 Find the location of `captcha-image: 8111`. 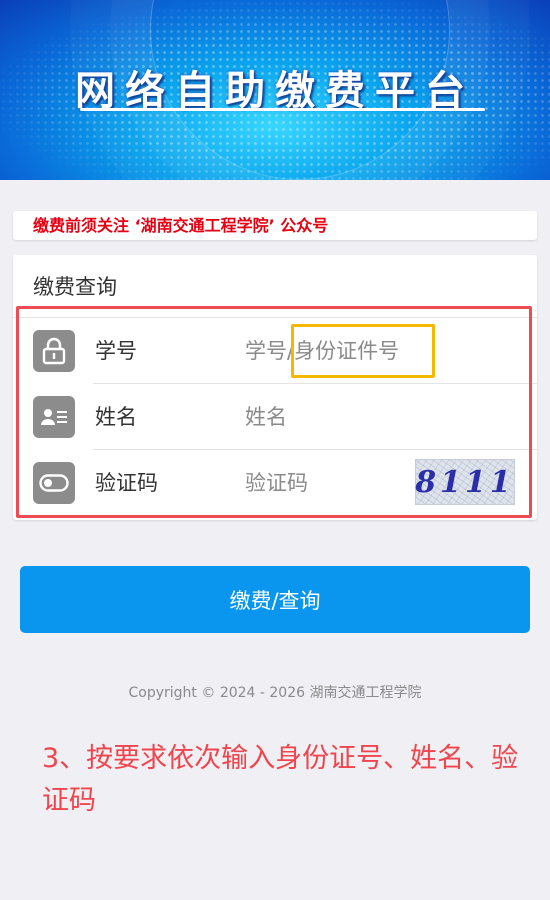

captcha-image: 8111 is located at coordinates (465, 482).